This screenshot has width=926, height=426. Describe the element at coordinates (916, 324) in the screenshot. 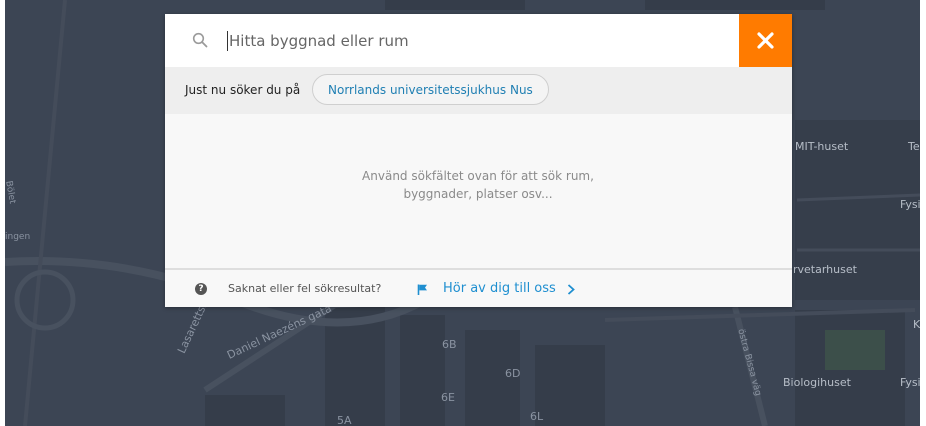

I see `map-label-k: K` at that location.